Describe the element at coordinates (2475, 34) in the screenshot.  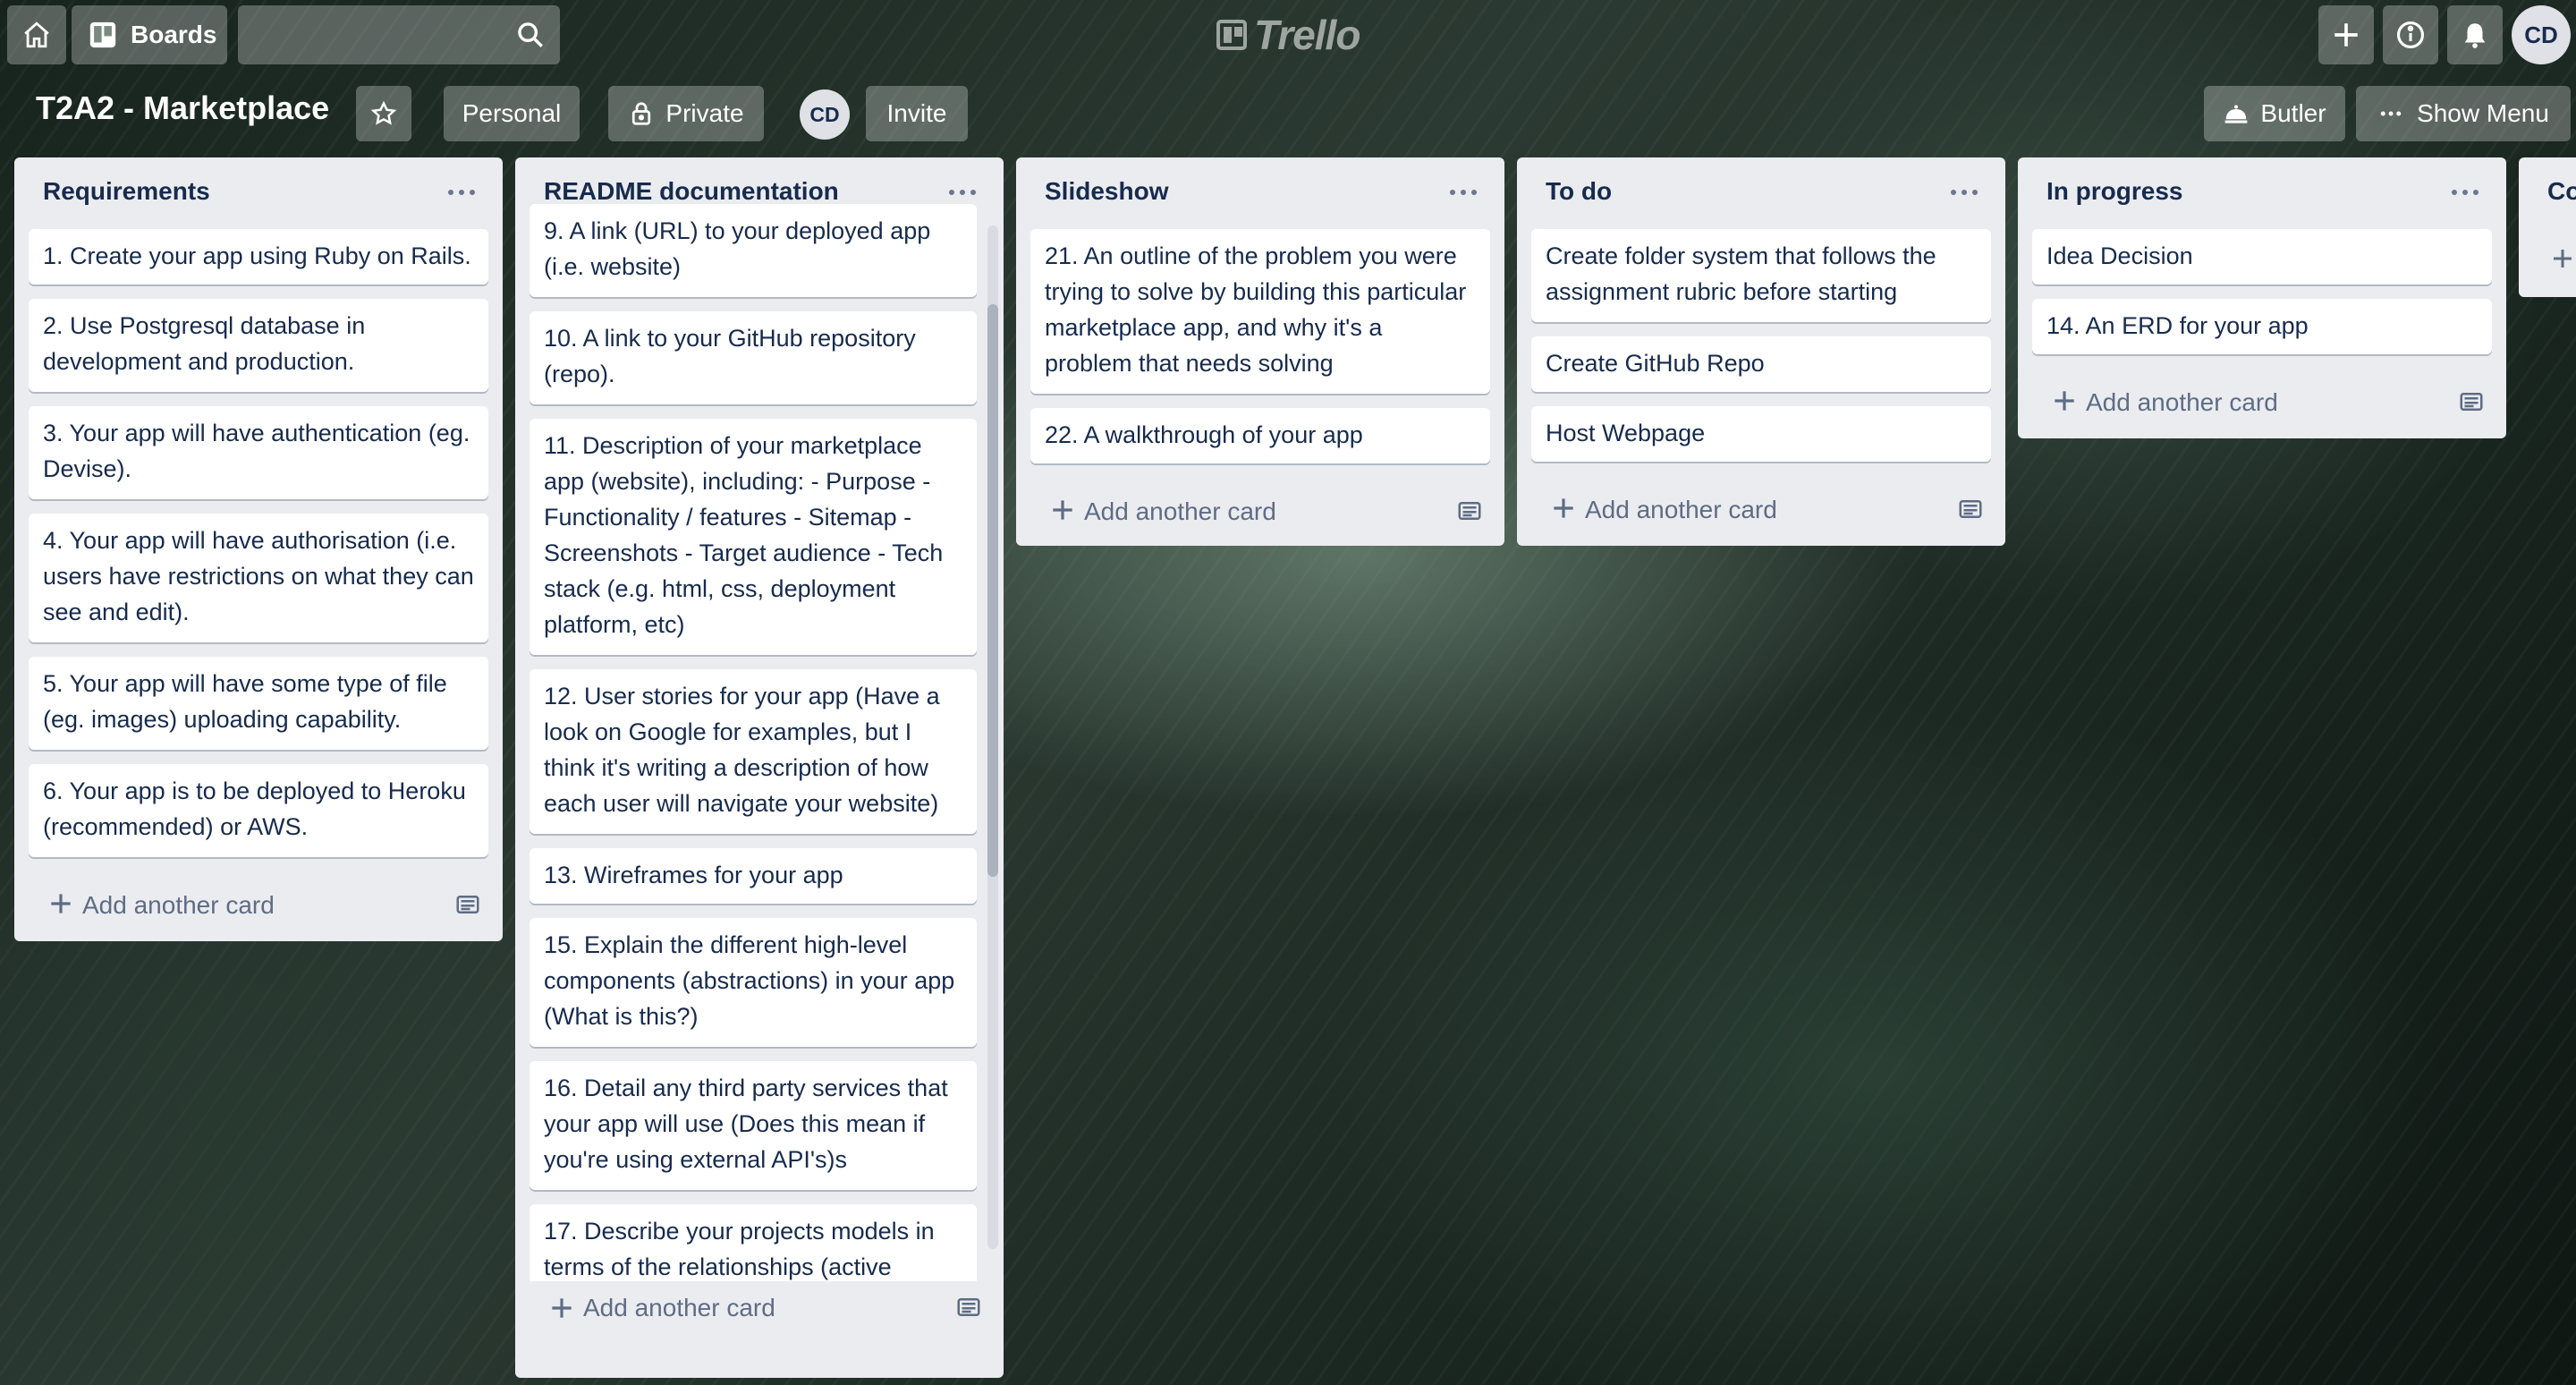
I see `notifications-button` at that location.